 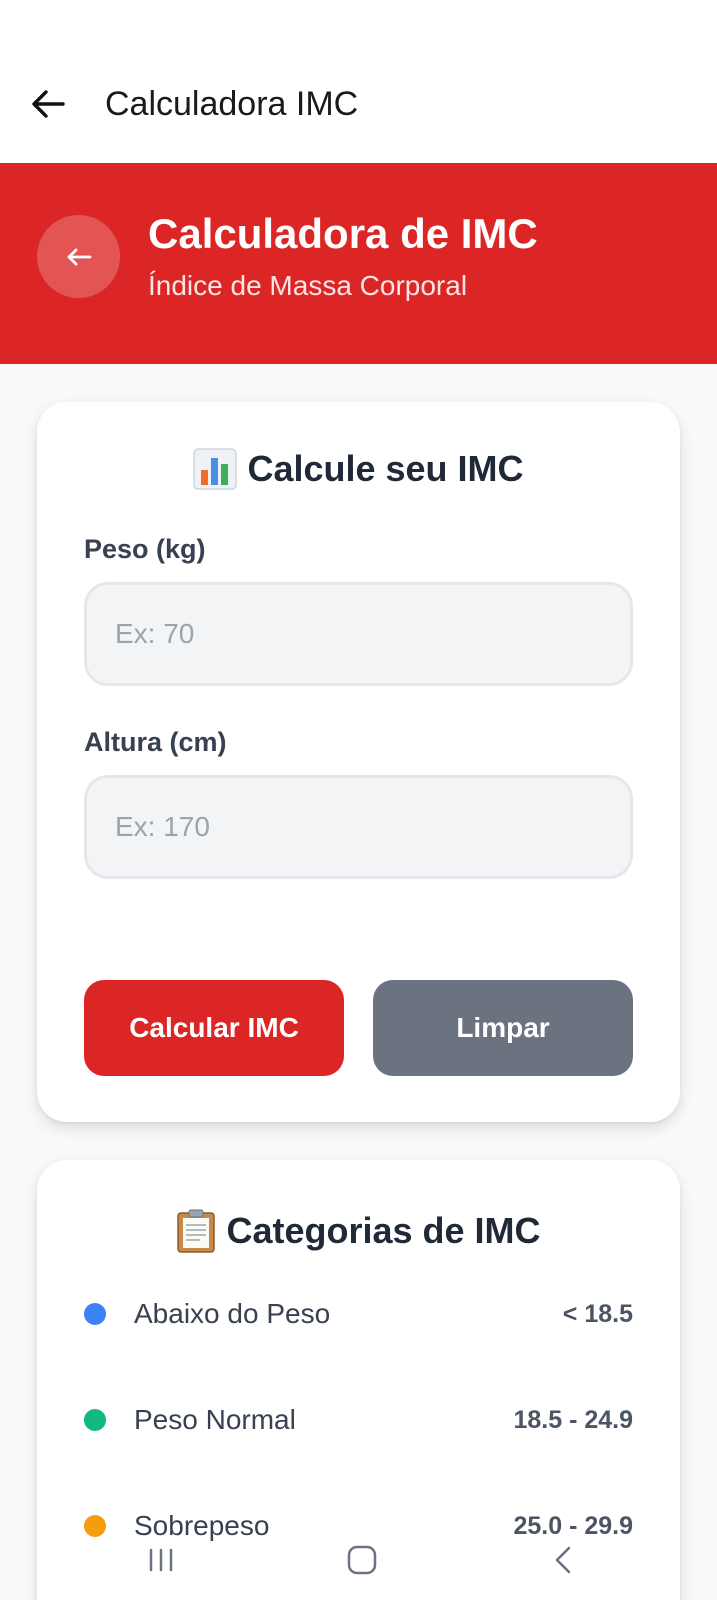 I want to click on calculator-title: Calcule seu IMC, so click(x=358, y=469).